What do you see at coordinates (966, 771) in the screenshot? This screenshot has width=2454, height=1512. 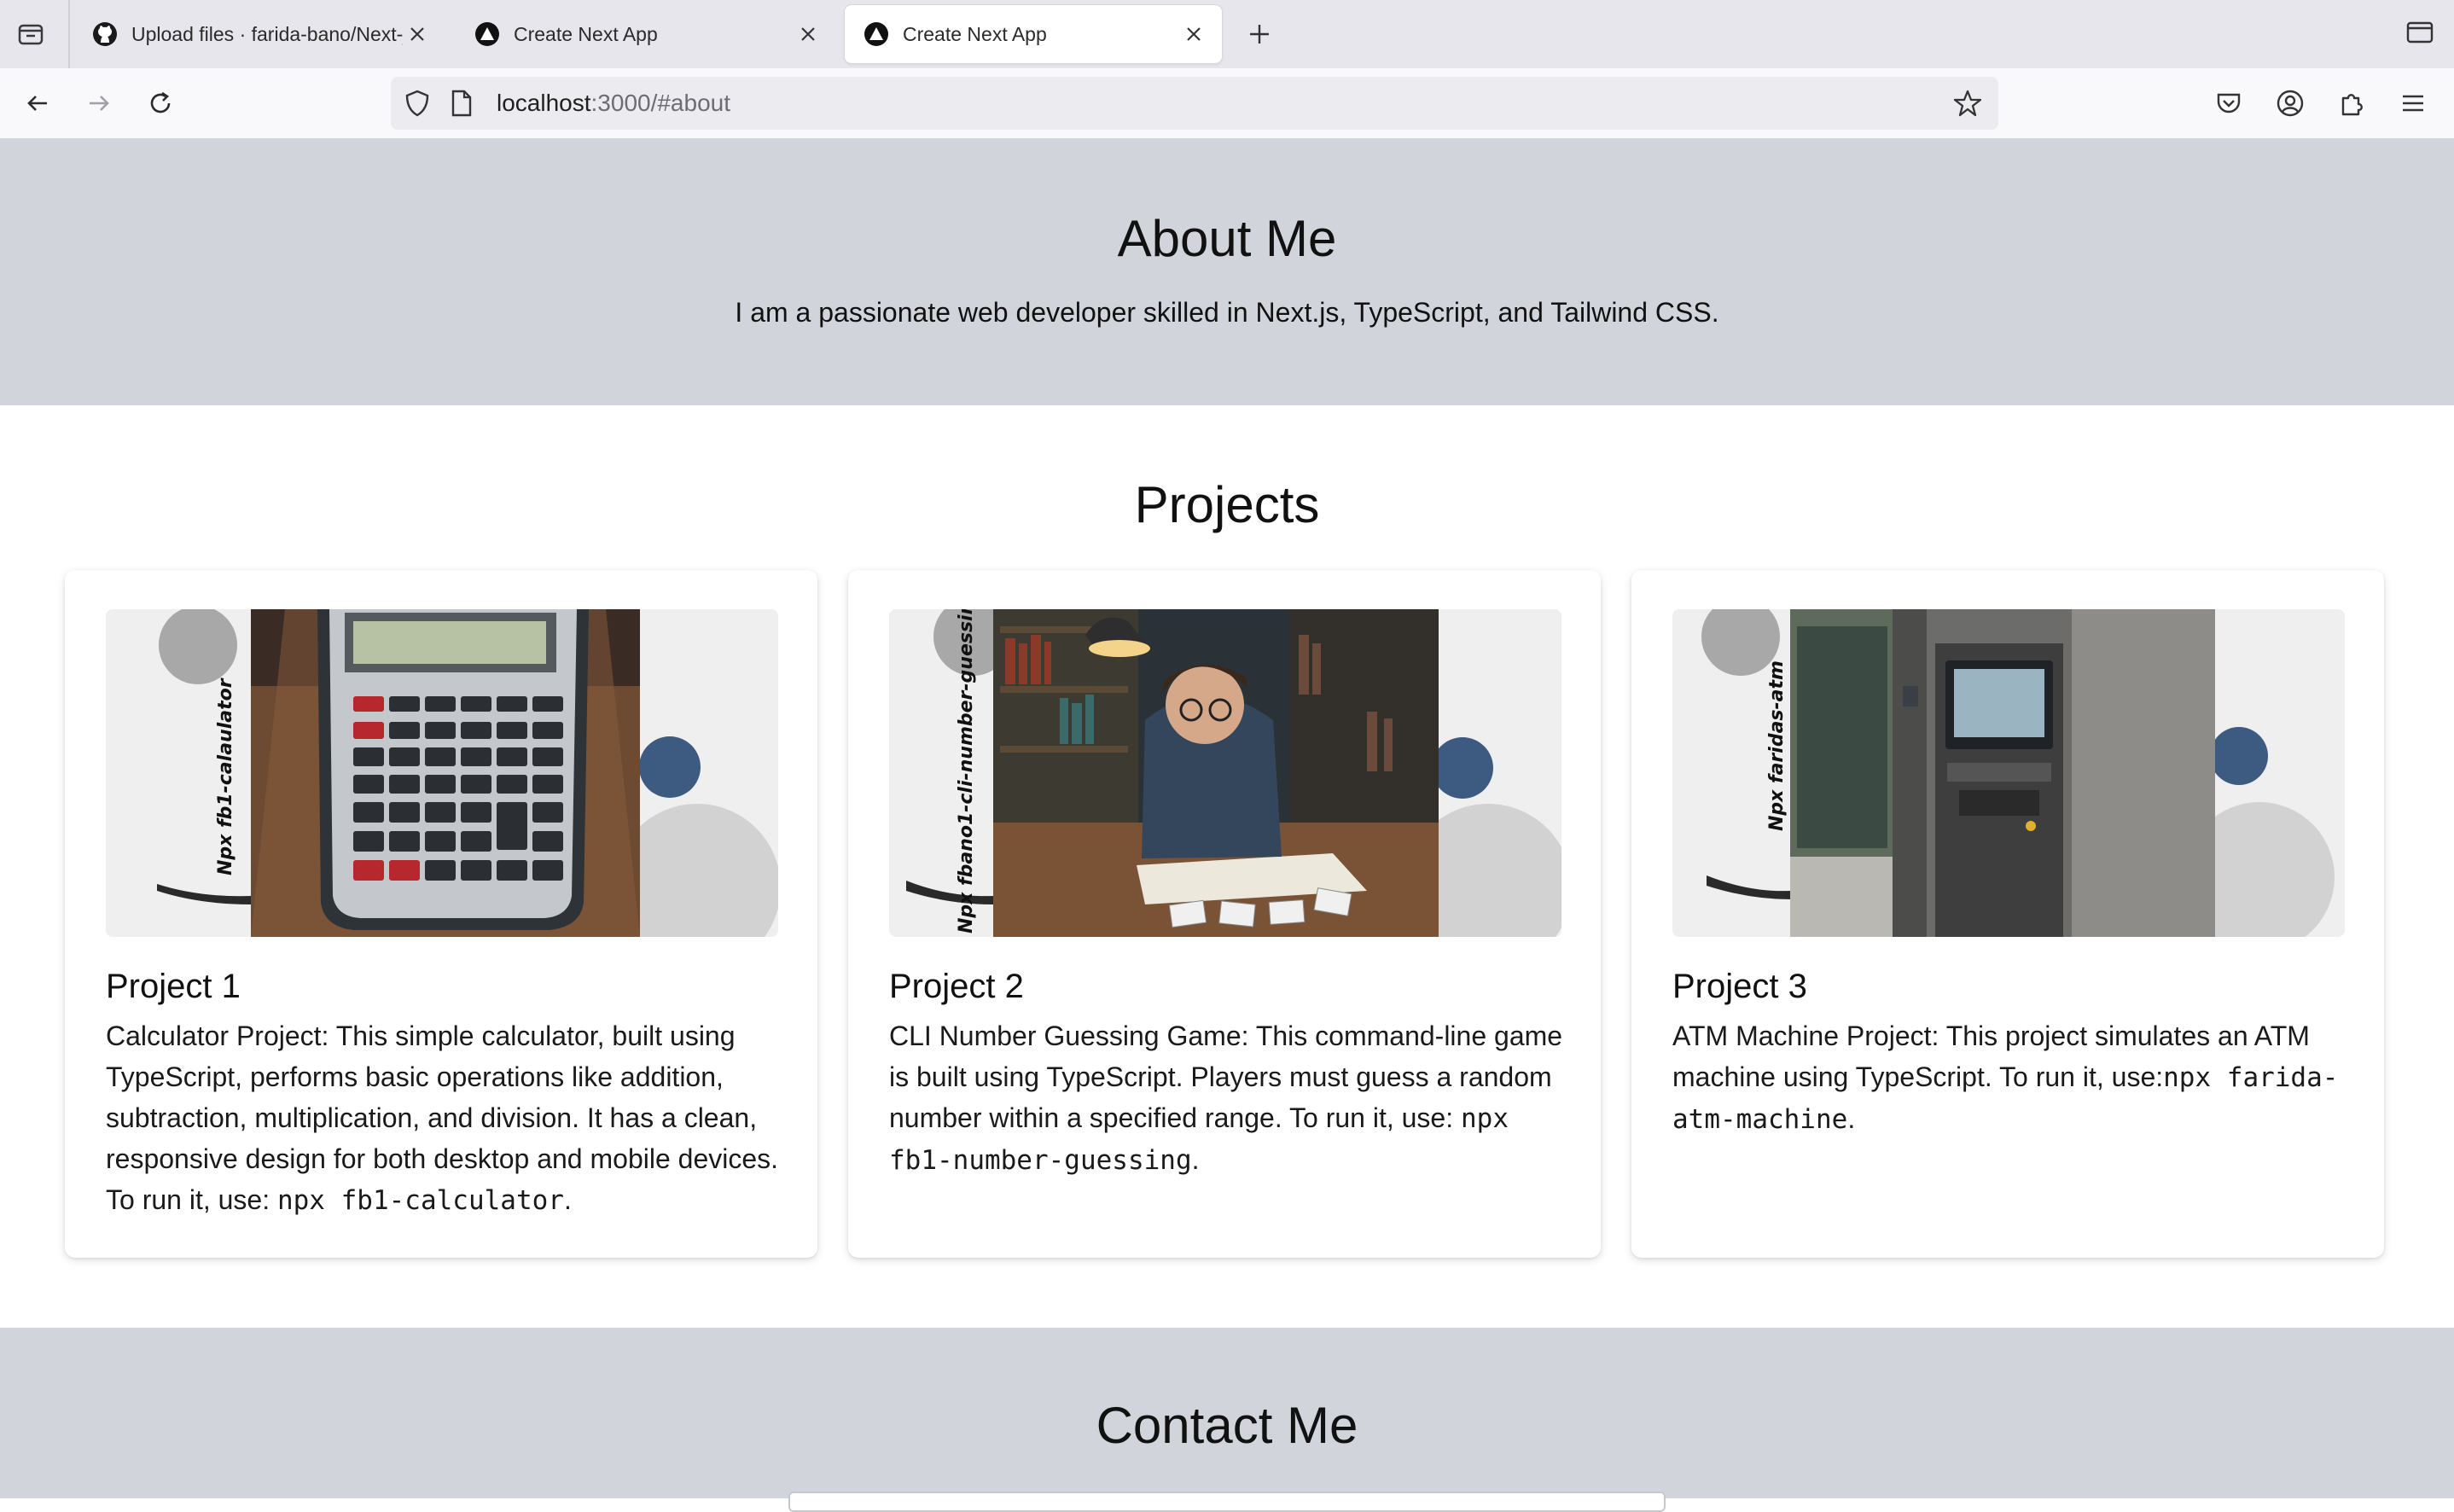 I see `project-image-label: Npx fbano1-cli-number-guessing` at bounding box center [966, 771].